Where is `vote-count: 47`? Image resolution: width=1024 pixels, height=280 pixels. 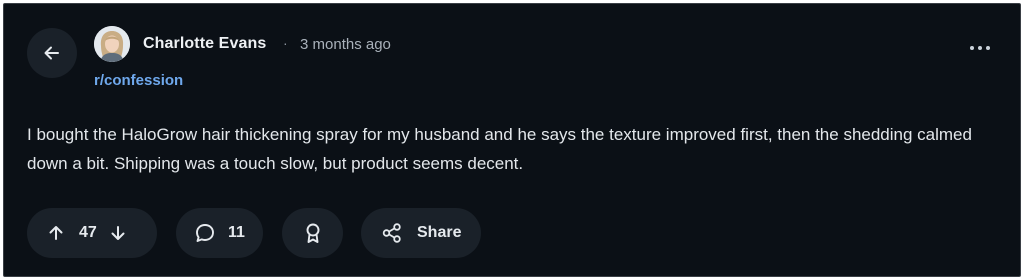
vote-count: 47 is located at coordinates (88, 232).